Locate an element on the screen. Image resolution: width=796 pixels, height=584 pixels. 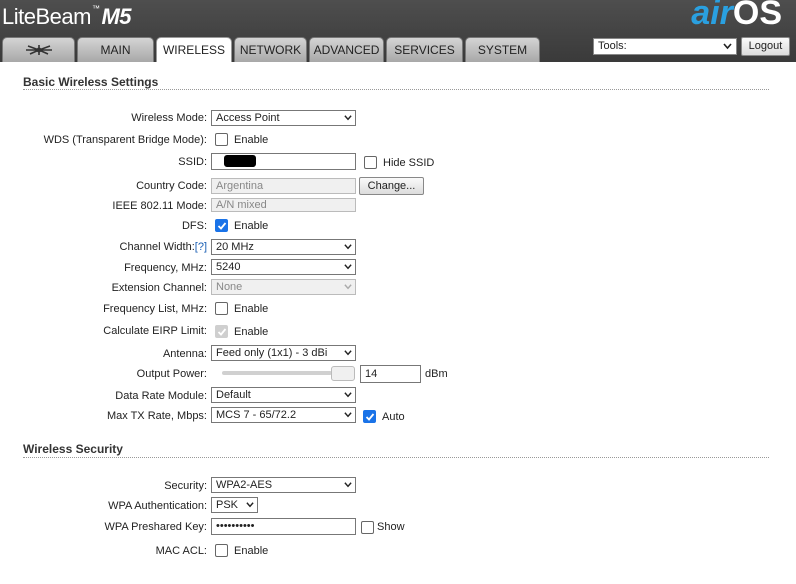
tab-services: SERVICES is located at coordinates (424, 49).